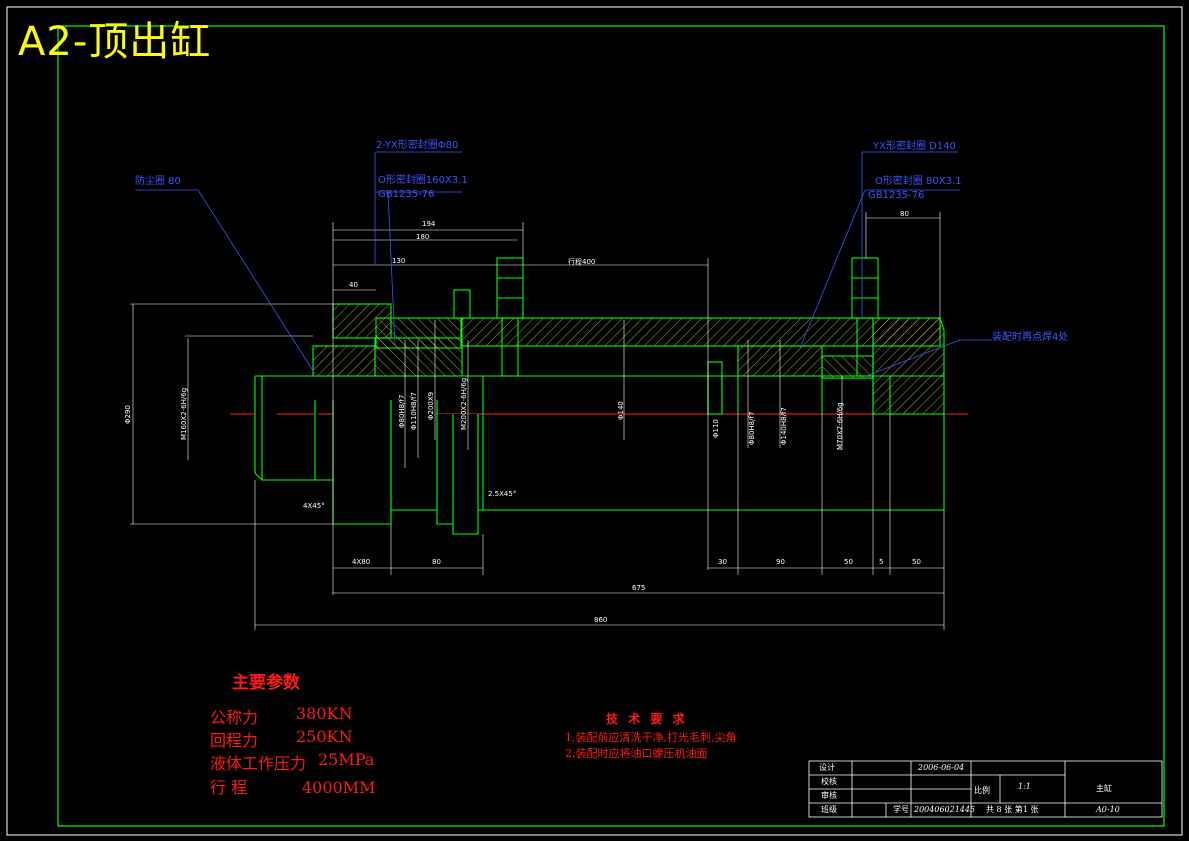 This screenshot has height=841, width=1189. What do you see at coordinates (436, 562) in the screenshot?
I see `dim-bottom-80: 80` at bounding box center [436, 562].